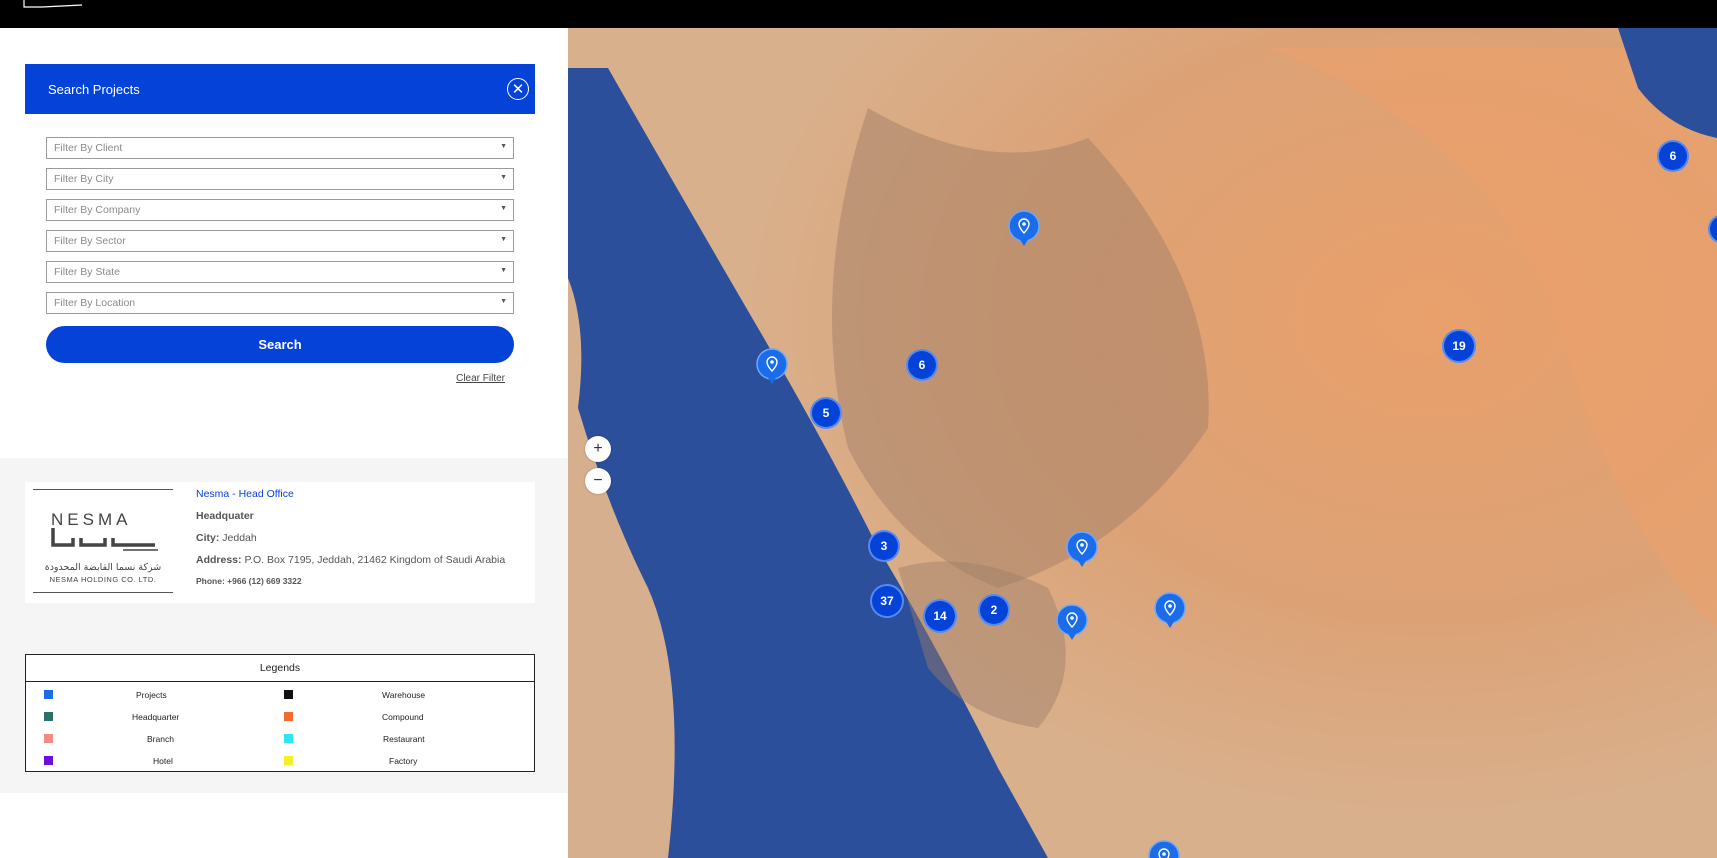  What do you see at coordinates (350, 494) in the screenshot?
I see `office-name-link: Nesma - Head Office` at bounding box center [350, 494].